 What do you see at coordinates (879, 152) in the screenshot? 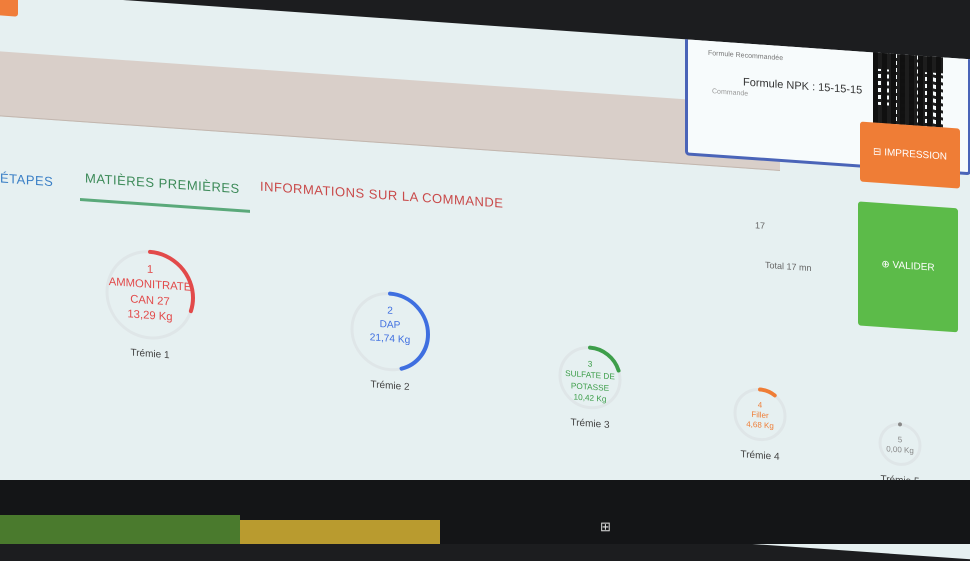
I see `print-icon: ⊟` at bounding box center [879, 152].